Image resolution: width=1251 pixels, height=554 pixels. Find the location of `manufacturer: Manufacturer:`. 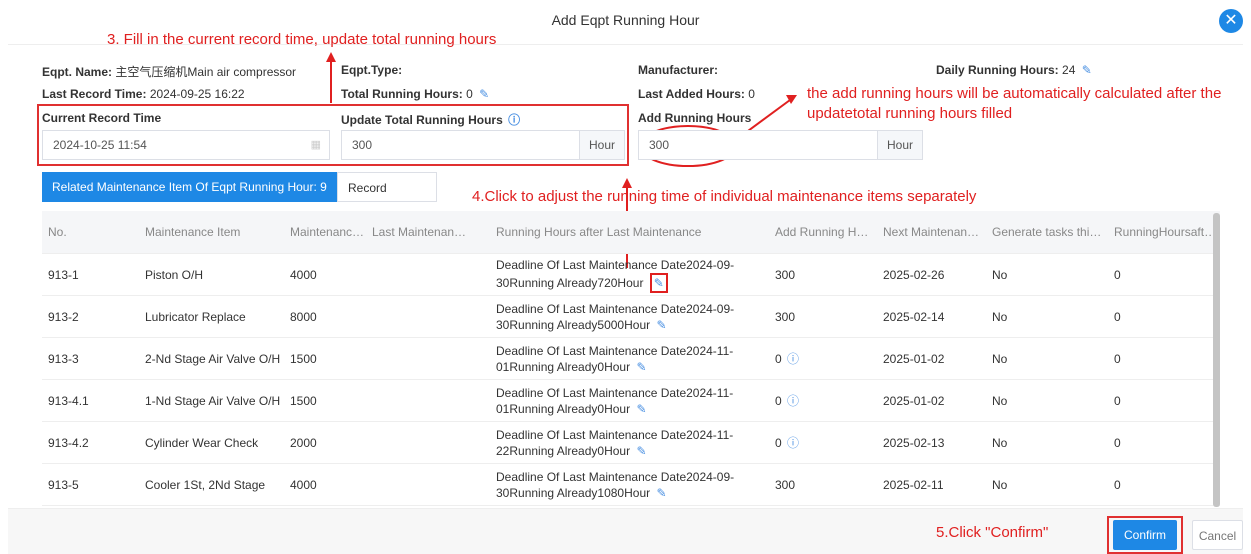

manufacturer: Manufacturer: is located at coordinates (678, 70).